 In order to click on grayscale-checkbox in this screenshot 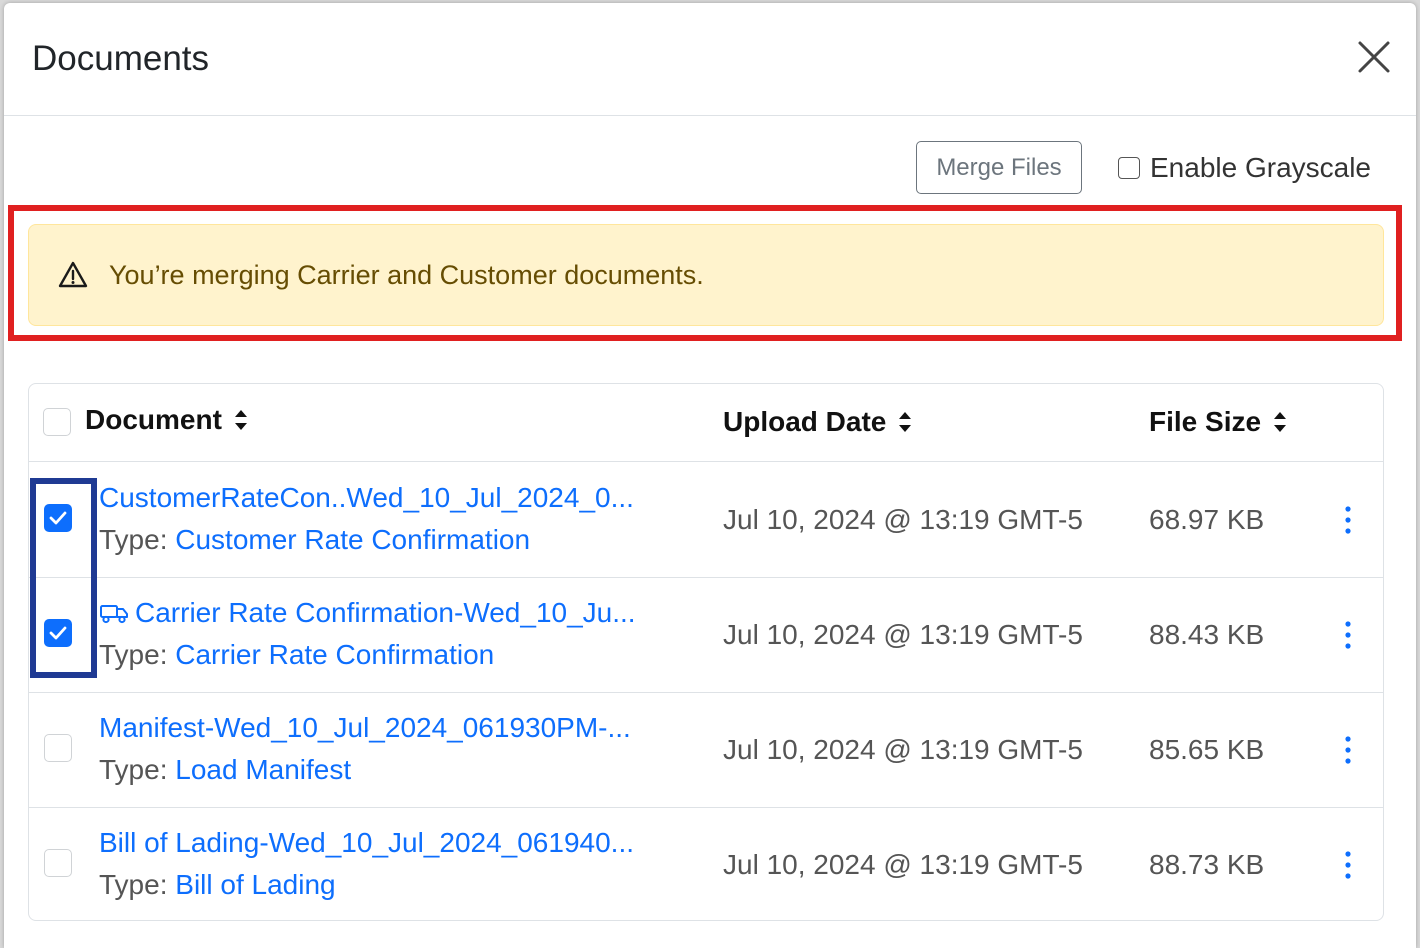, I will do `click(1129, 168)`.